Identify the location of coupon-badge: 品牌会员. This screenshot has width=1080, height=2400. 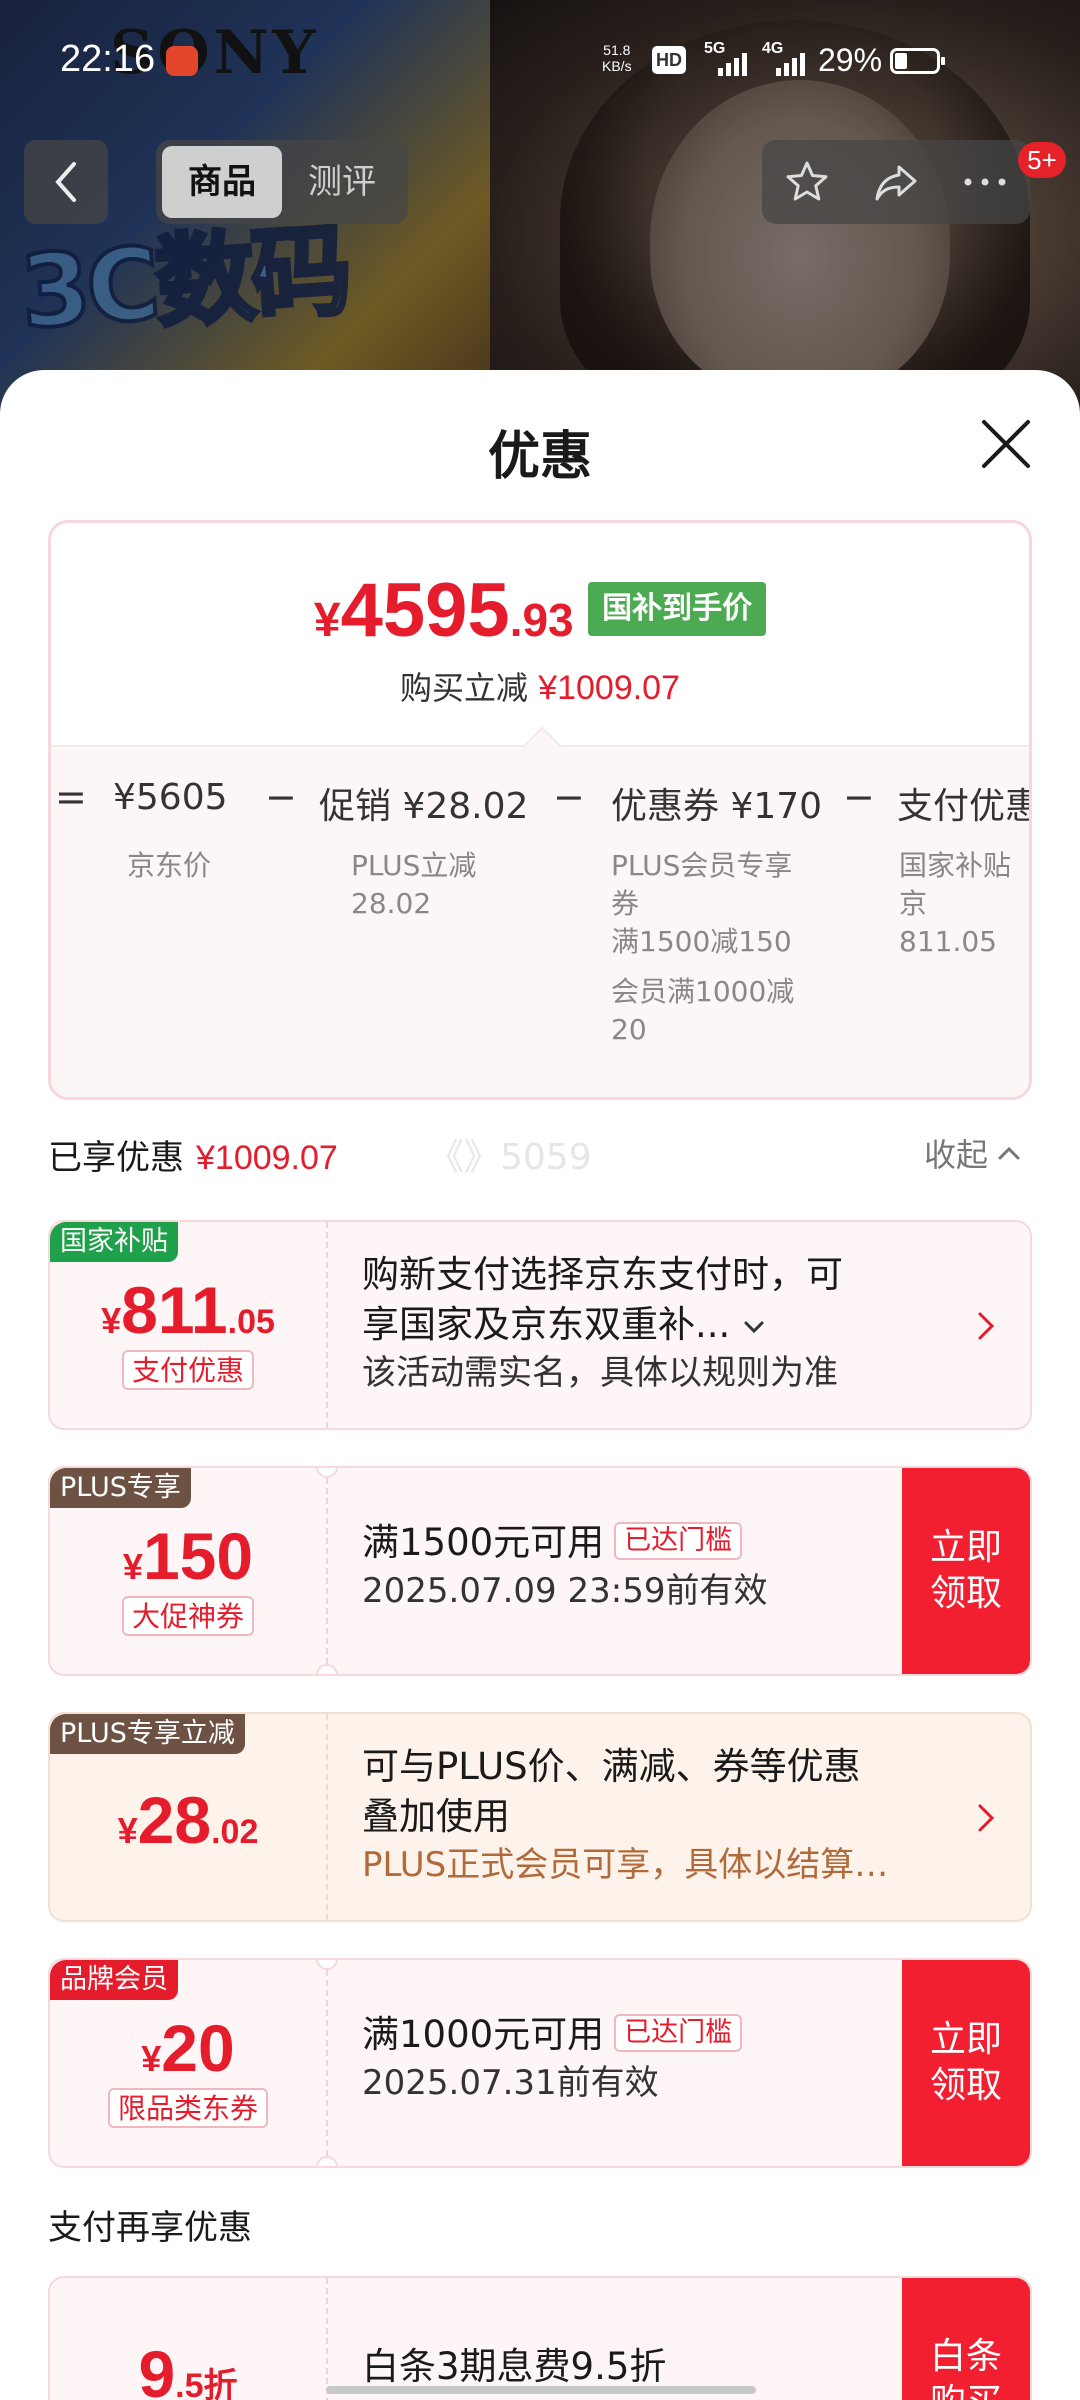
(114, 1980).